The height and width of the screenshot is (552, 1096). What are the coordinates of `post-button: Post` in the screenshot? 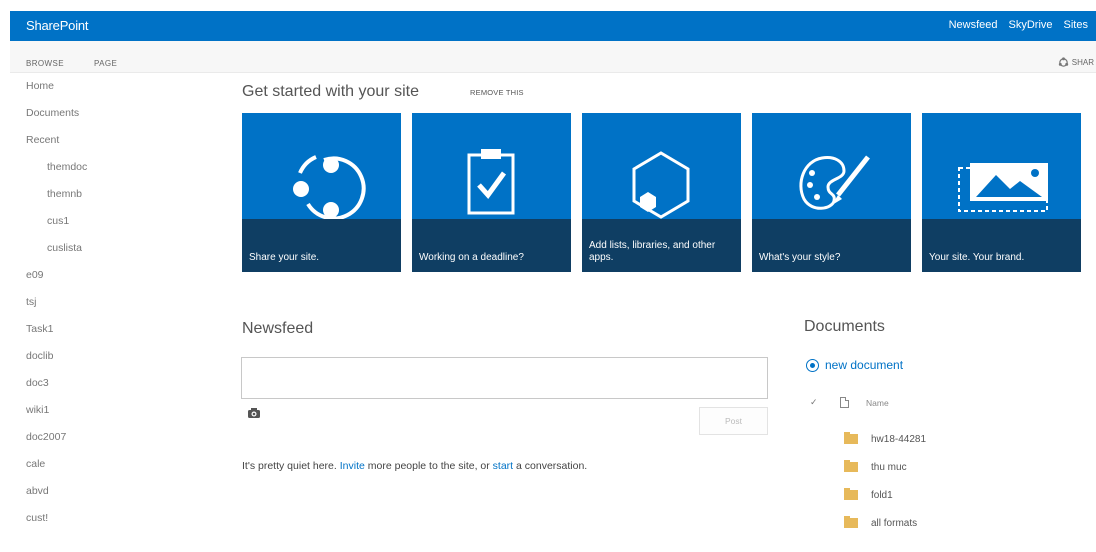 It's located at (733, 421).